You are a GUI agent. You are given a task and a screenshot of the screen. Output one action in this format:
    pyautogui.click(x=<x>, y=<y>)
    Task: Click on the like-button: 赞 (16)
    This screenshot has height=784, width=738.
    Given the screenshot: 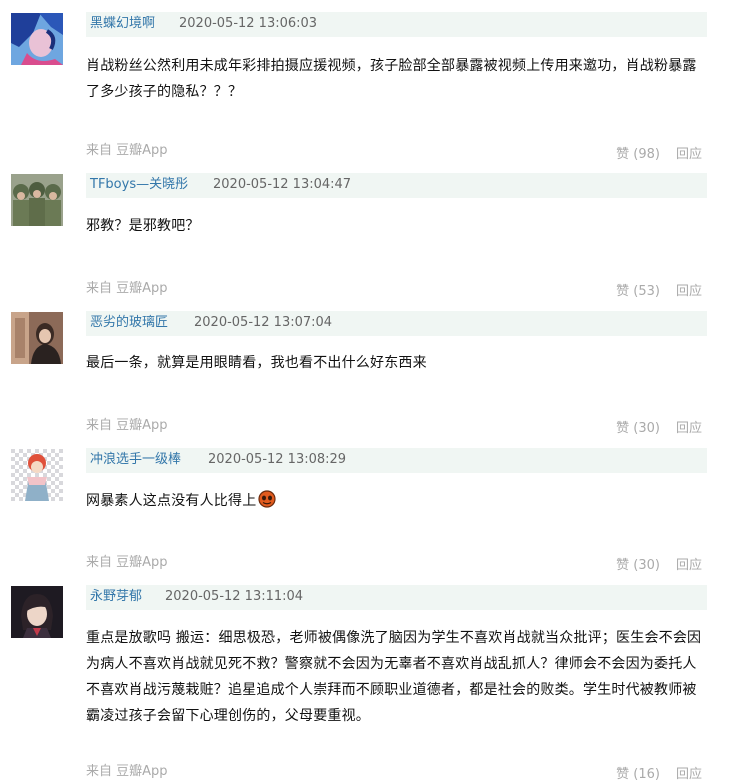 What is the action you would take?
    pyautogui.click(x=638, y=774)
    